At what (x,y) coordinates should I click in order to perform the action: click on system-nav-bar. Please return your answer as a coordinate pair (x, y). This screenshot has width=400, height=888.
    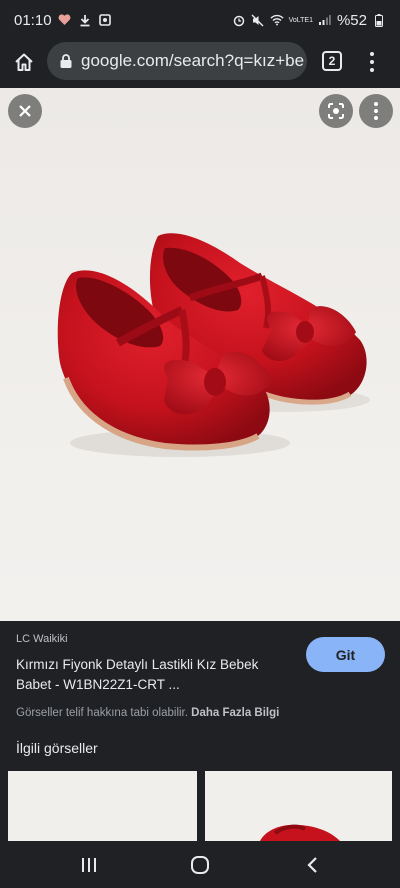
    Looking at the image, I should click on (200, 865).